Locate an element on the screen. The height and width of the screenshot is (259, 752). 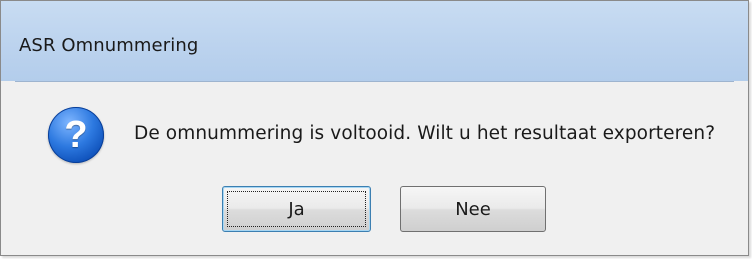
question-icon: ? is located at coordinates (76, 135).